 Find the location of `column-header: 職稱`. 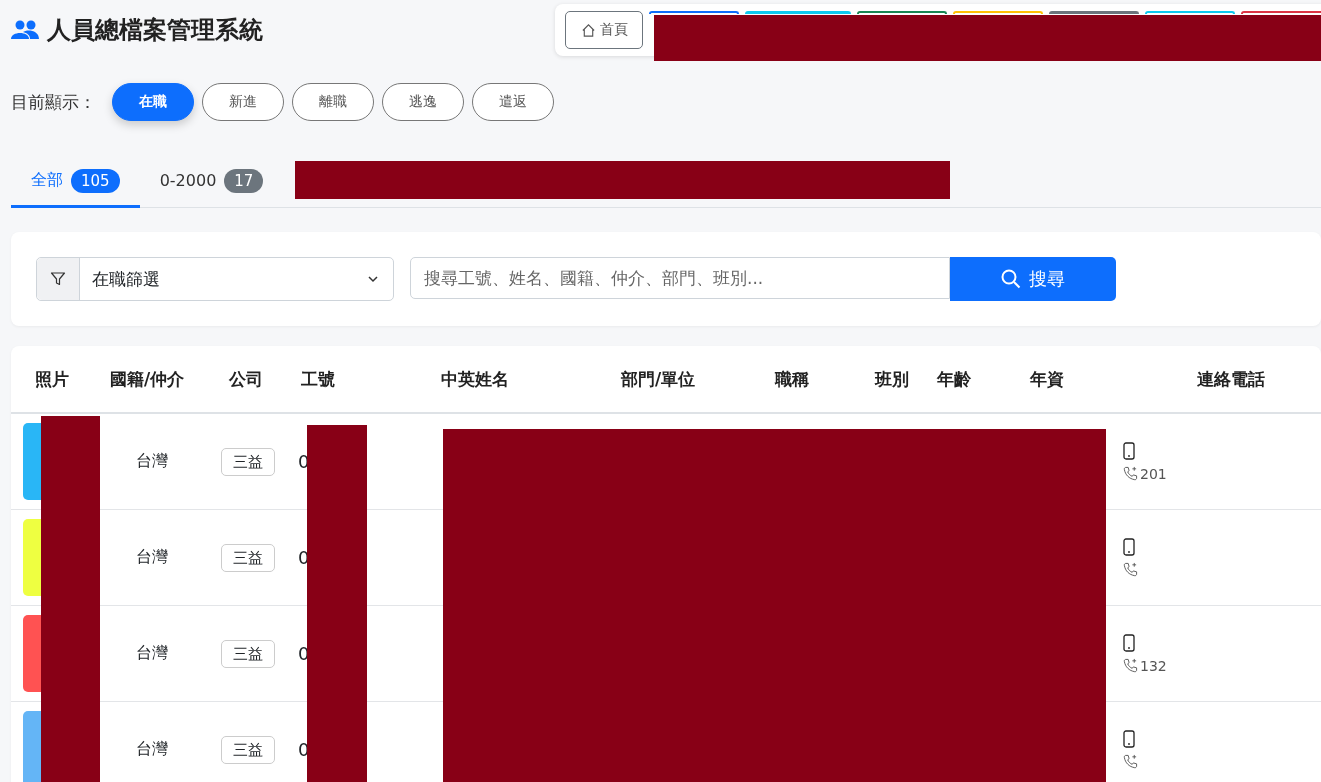

column-header: 職稱 is located at coordinates (792, 379).